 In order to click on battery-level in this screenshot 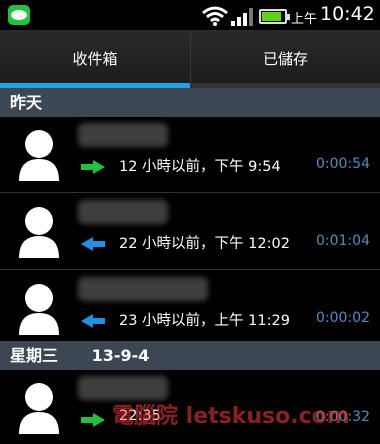, I will do `click(271, 16)`.